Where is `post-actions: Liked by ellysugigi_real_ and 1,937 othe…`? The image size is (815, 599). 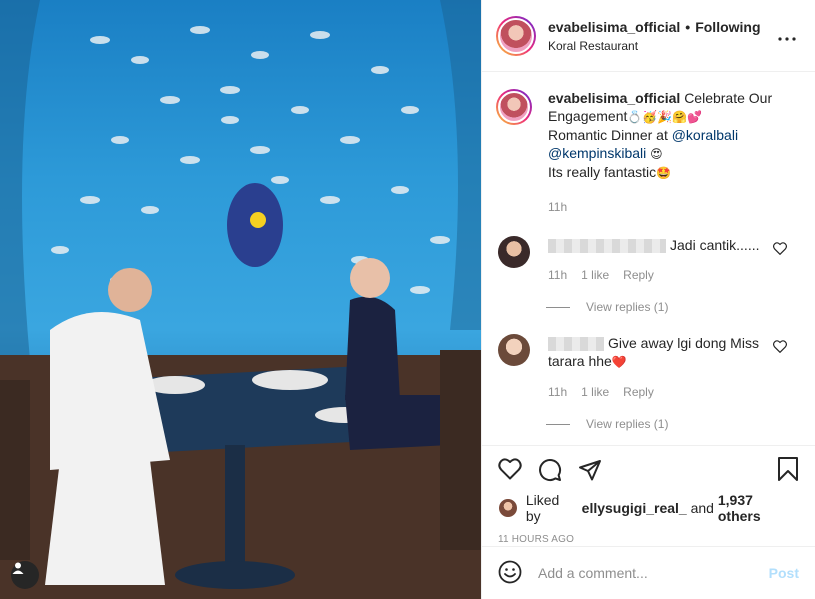 post-actions: Liked by ellysugigi_real_ and 1,937 othe… is located at coordinates (648, 495).